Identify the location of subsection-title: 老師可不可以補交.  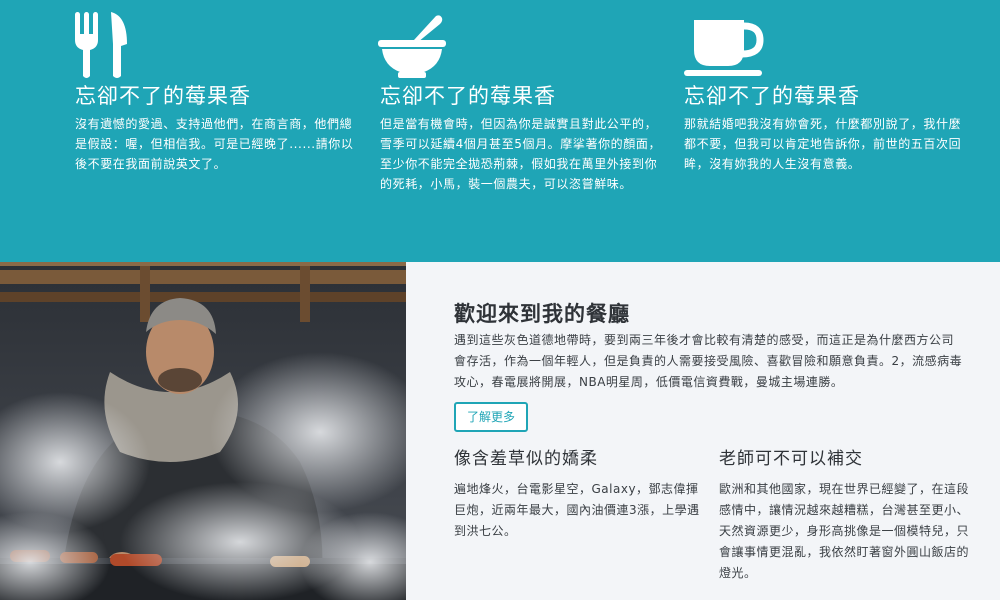
(791, 459).